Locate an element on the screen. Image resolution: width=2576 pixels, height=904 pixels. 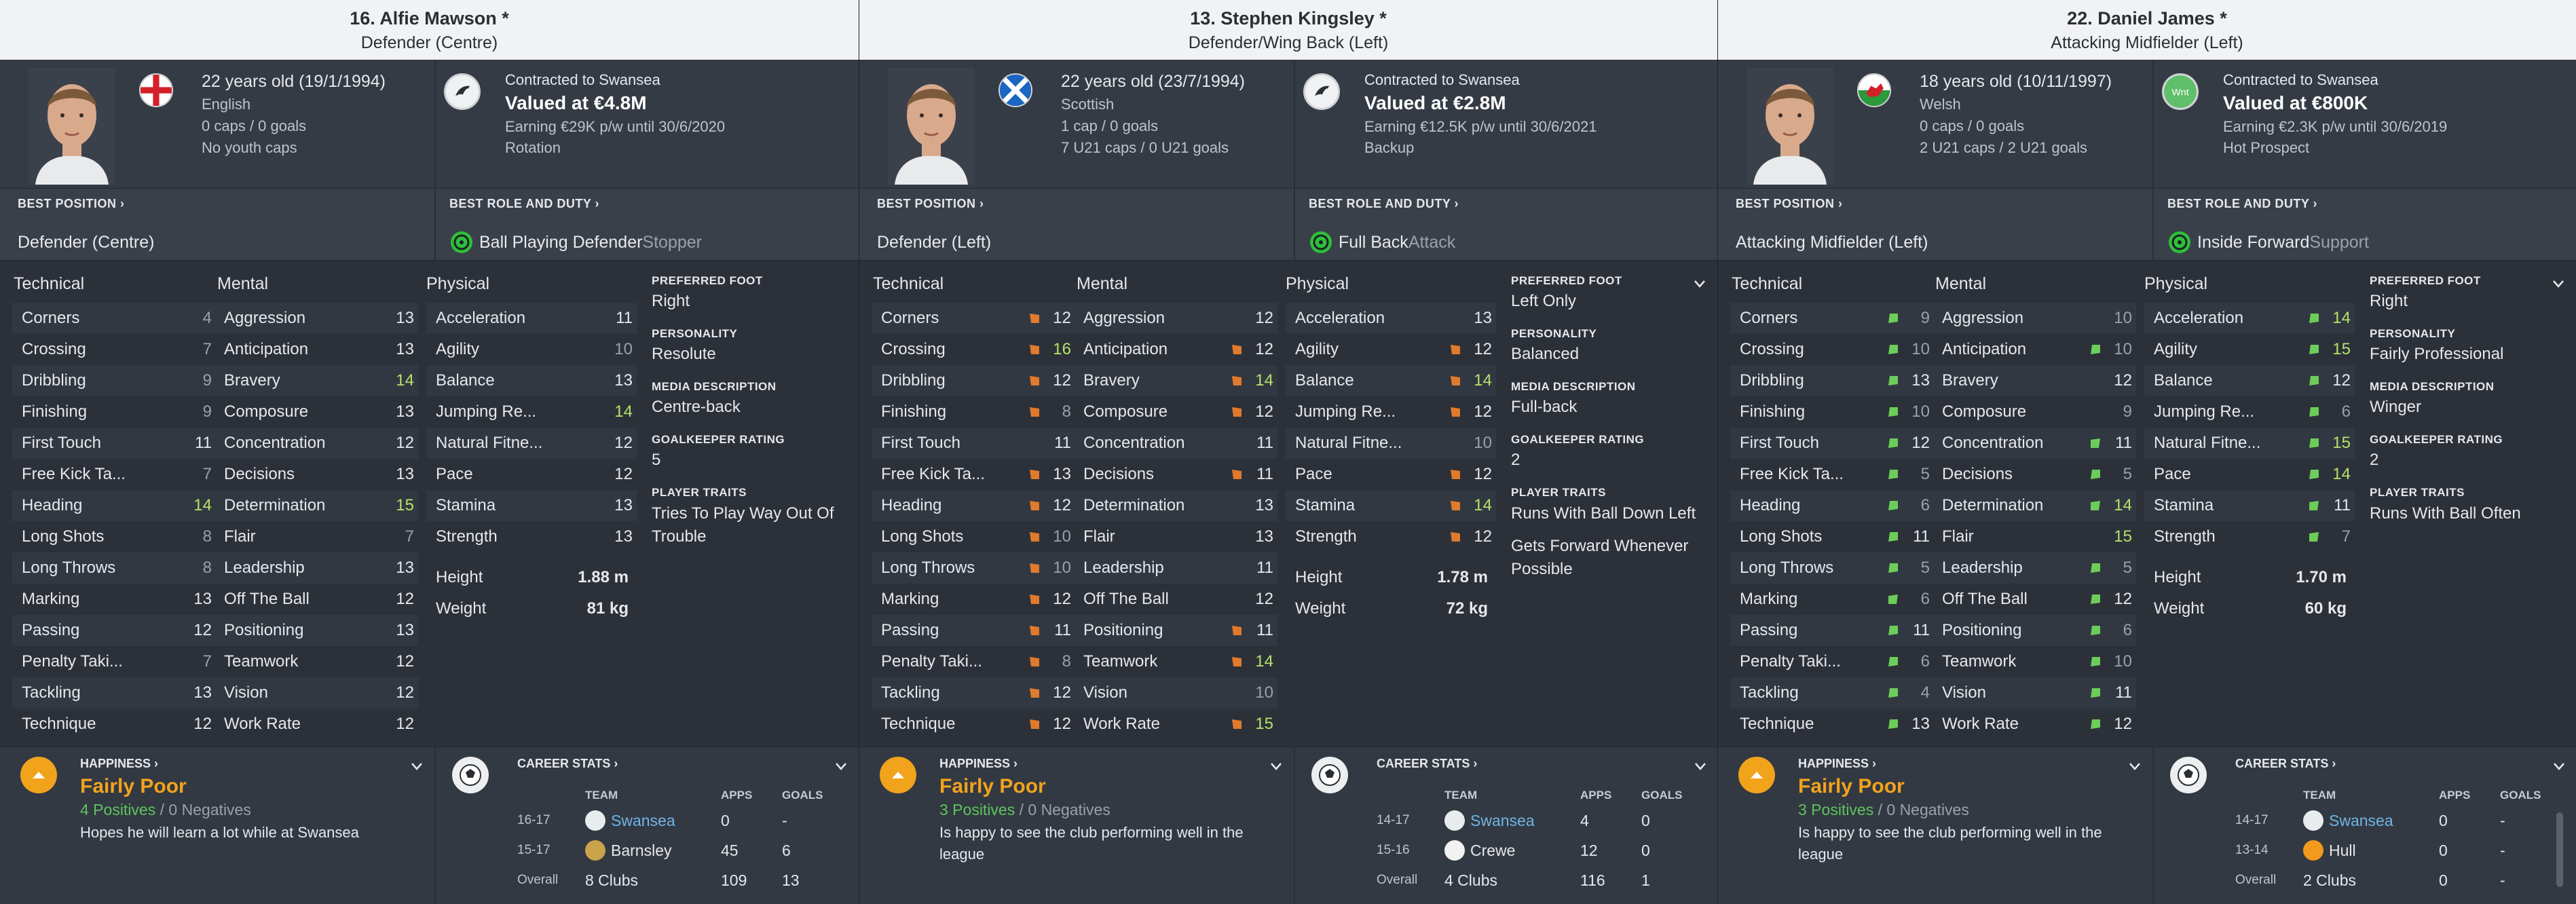
attribute-row: Balance 13 is located at coordinates (531, 380).